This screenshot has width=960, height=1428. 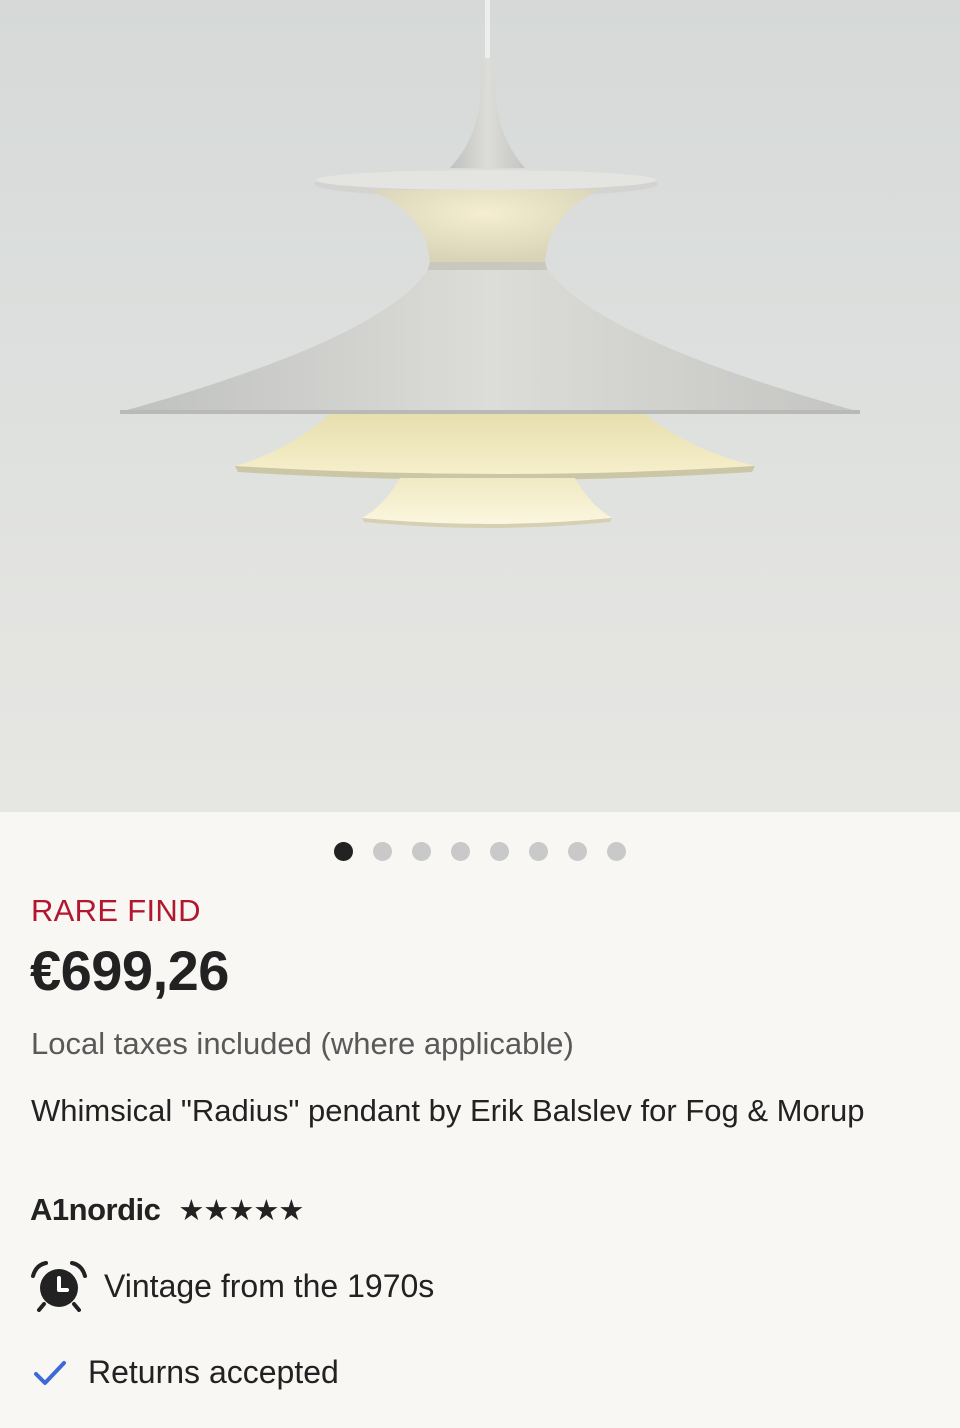 What do you see at coordinates (241, 1210) in the screenshot?
I see `rating-stars: ★★★★★` at bounding box center [241, 1210].